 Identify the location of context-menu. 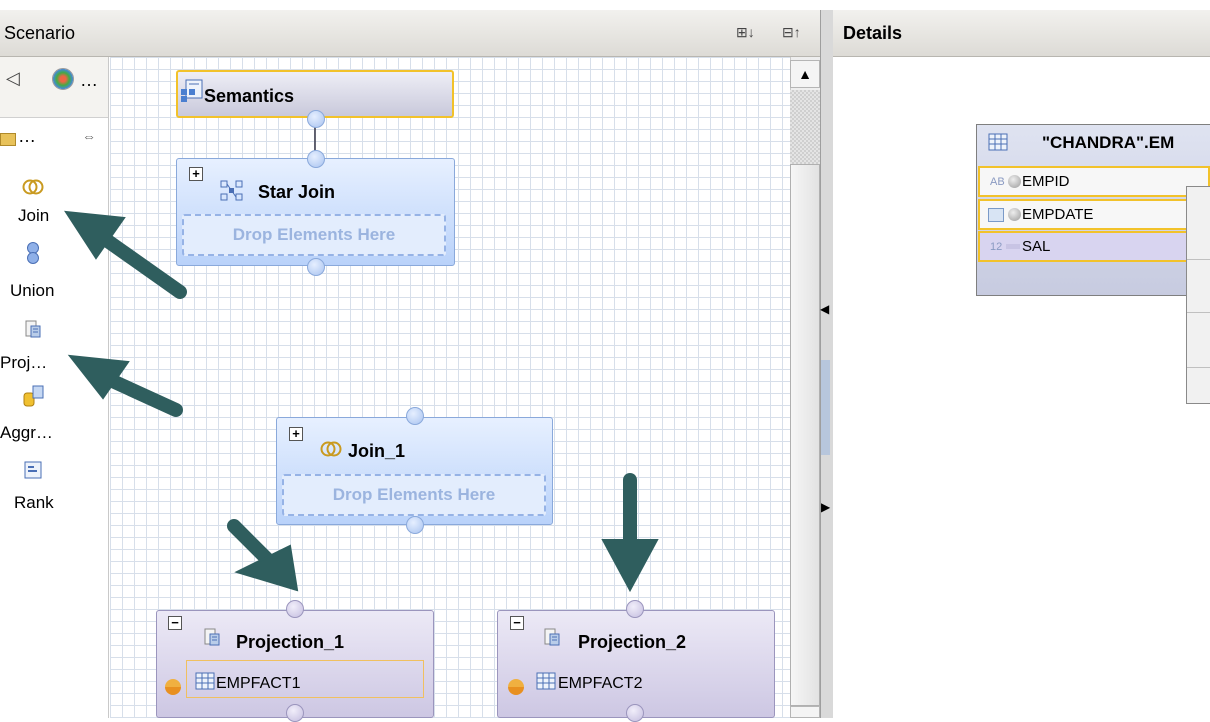
(1198, 295).